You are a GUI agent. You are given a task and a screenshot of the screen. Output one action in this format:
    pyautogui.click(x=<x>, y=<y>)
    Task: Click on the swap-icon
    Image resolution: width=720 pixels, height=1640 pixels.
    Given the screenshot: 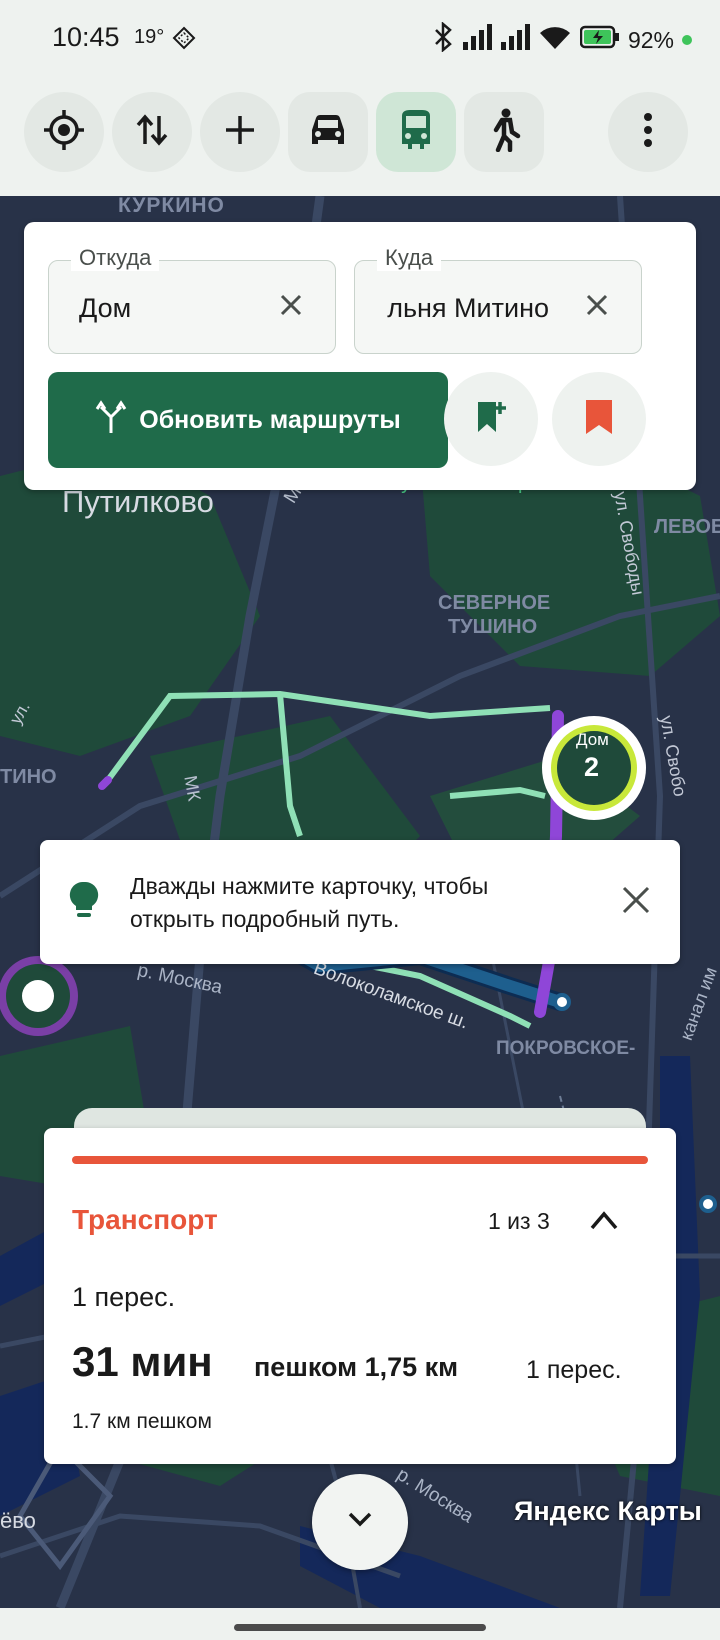 What is the action you would take?
    pyautogui.click(x=152, y=132)
    